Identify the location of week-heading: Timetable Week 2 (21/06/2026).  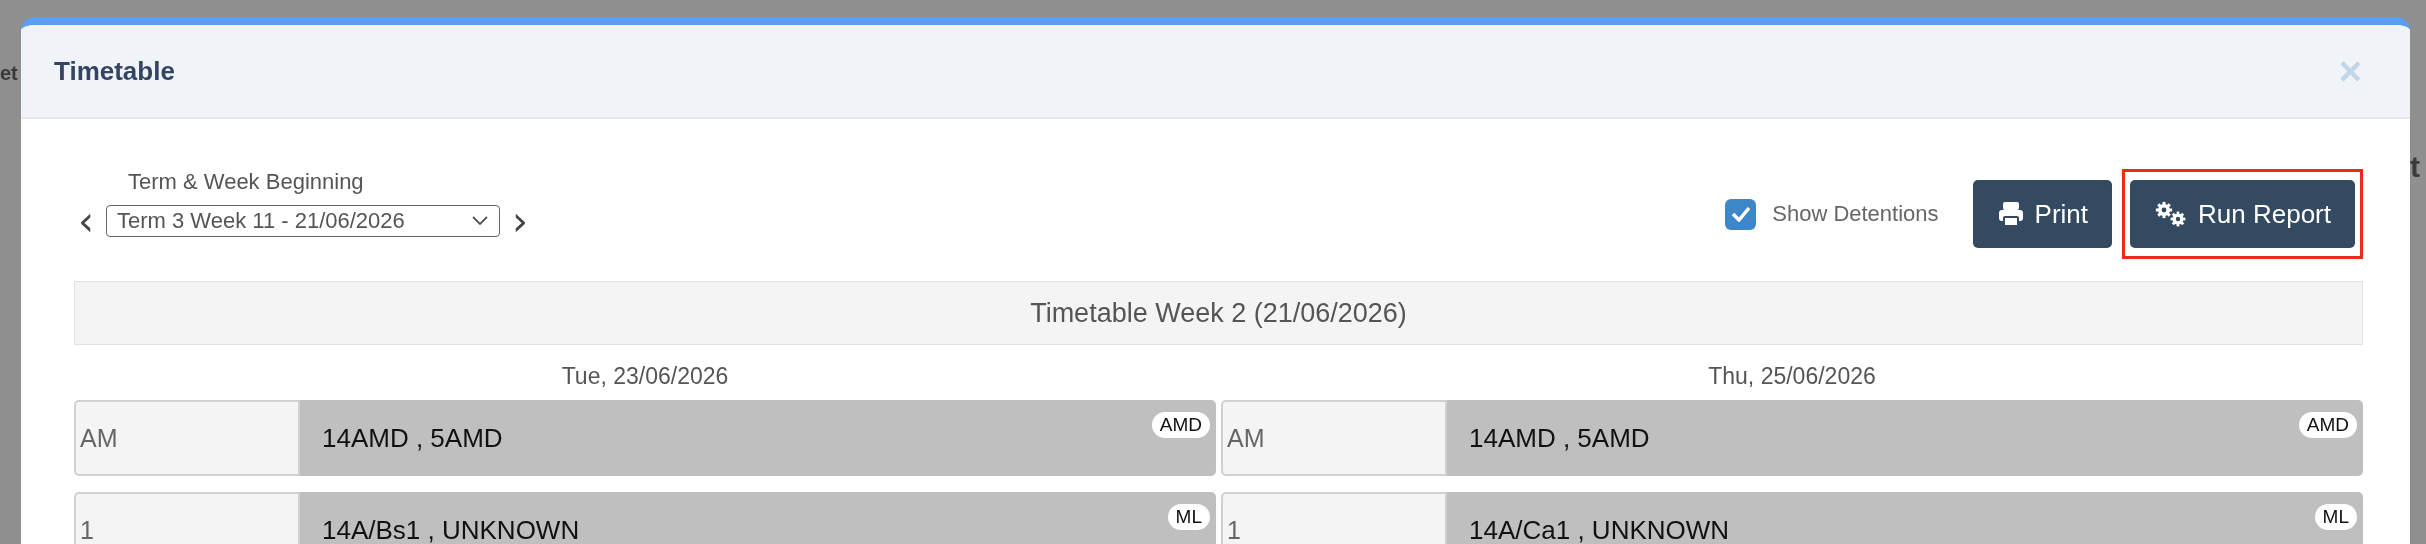
(1218, 313).